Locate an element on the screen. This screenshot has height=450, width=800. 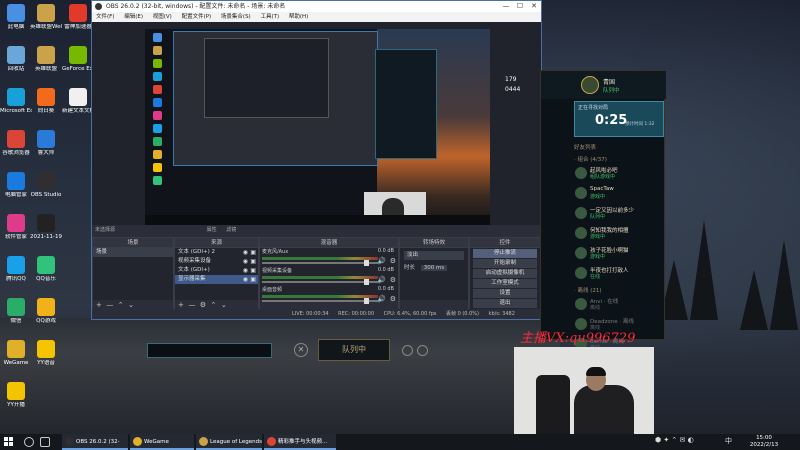
friend-item: 何知我我的相擅 游戏中 is located at coordinates (620, 233).